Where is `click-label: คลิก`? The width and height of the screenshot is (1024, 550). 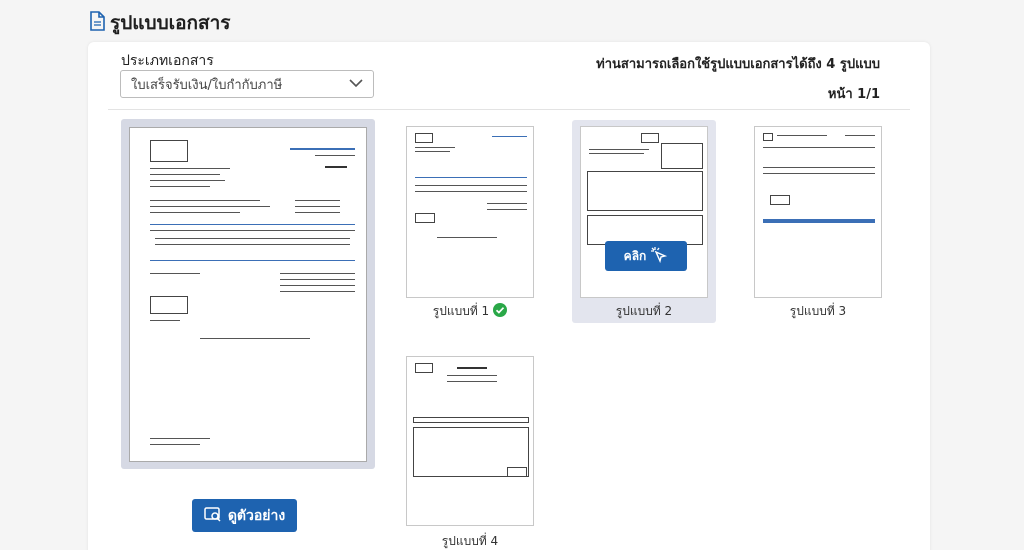 click-label: คลิก is located at coordinates (635, 255).